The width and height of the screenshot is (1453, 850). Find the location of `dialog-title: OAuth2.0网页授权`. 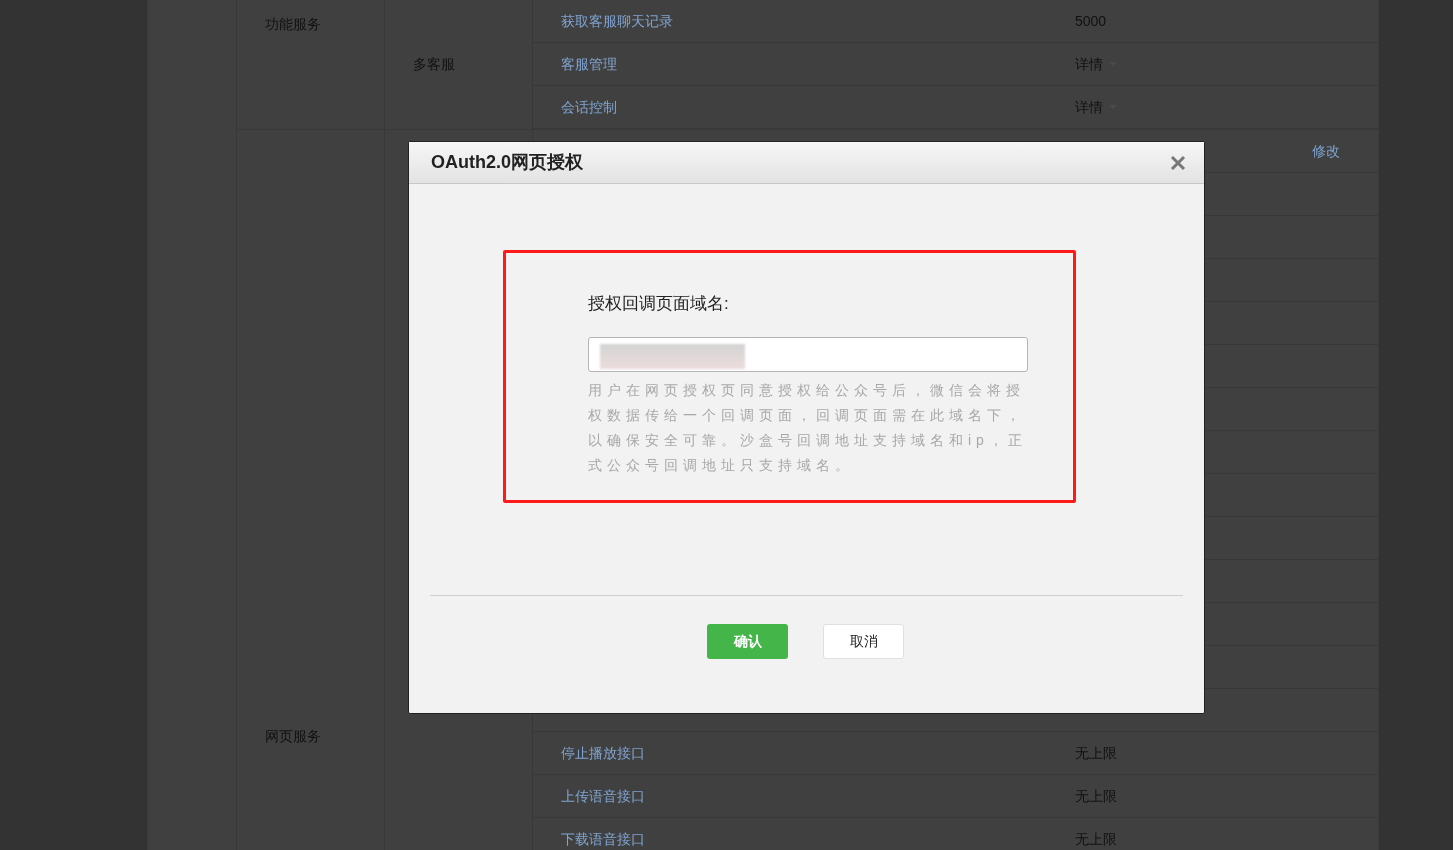

dialog-title: OAuth2.0网页授权 is located at coordinates (507, 162).